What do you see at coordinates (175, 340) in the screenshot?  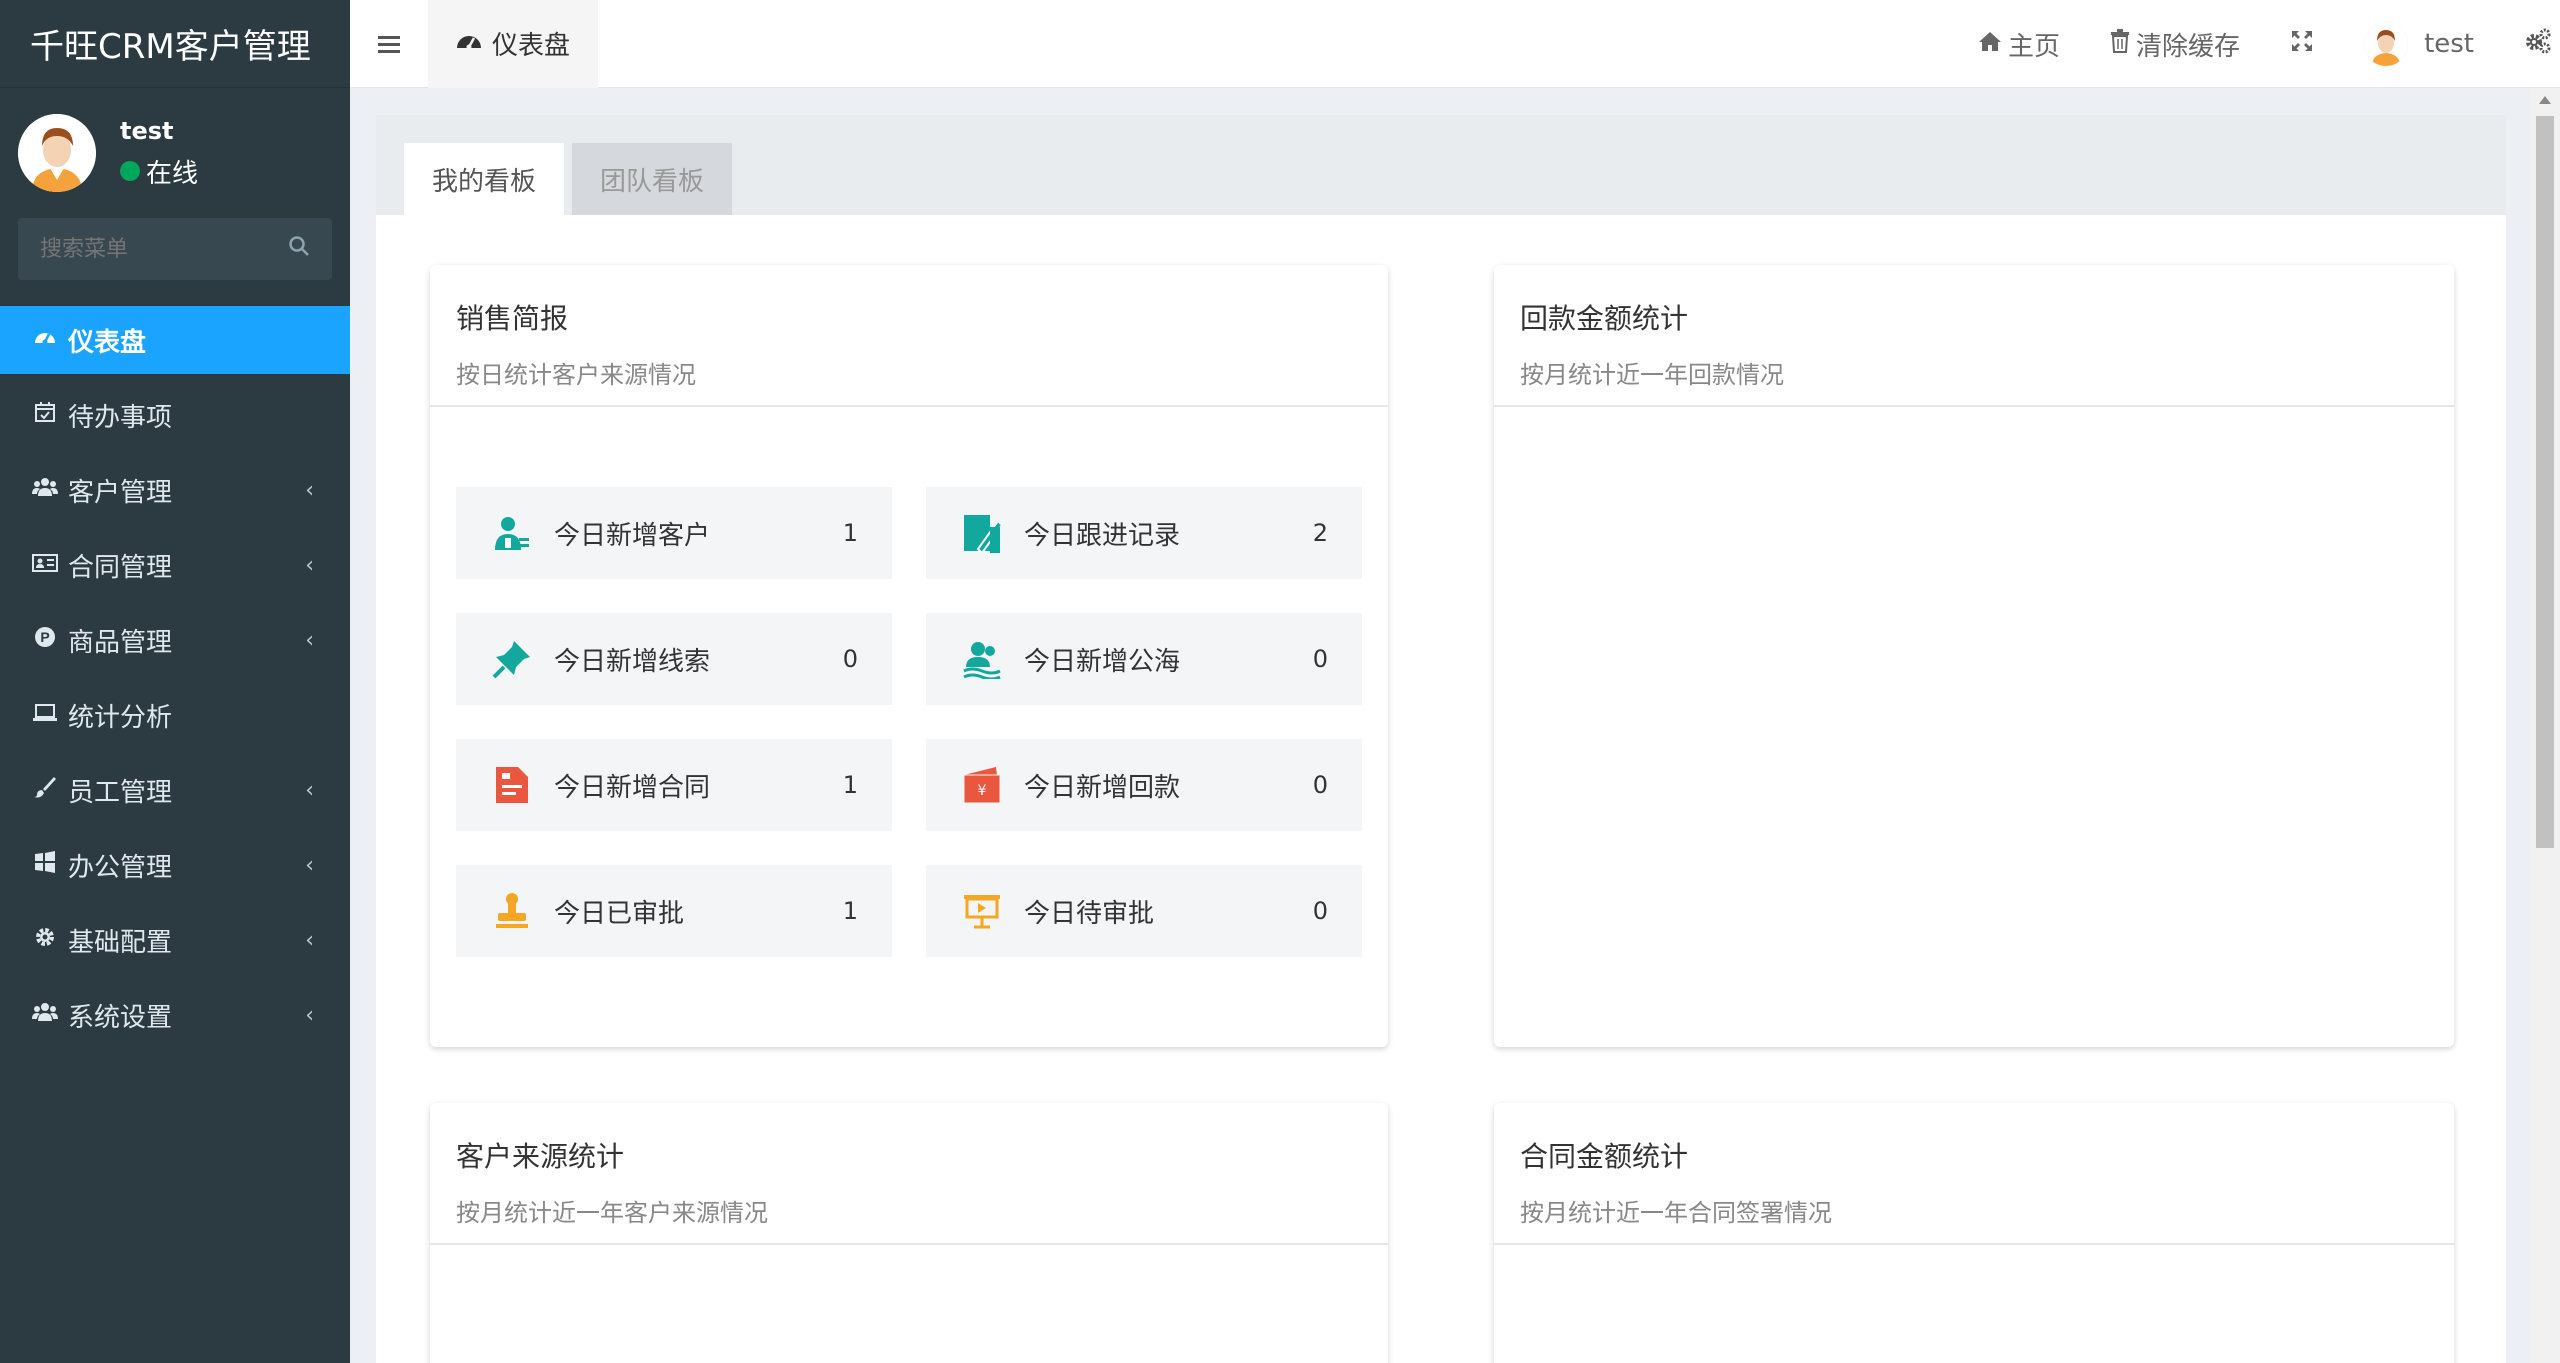 I see `sidebar-item-dashboard: 仪表盘` at bounding box center [175, 340].